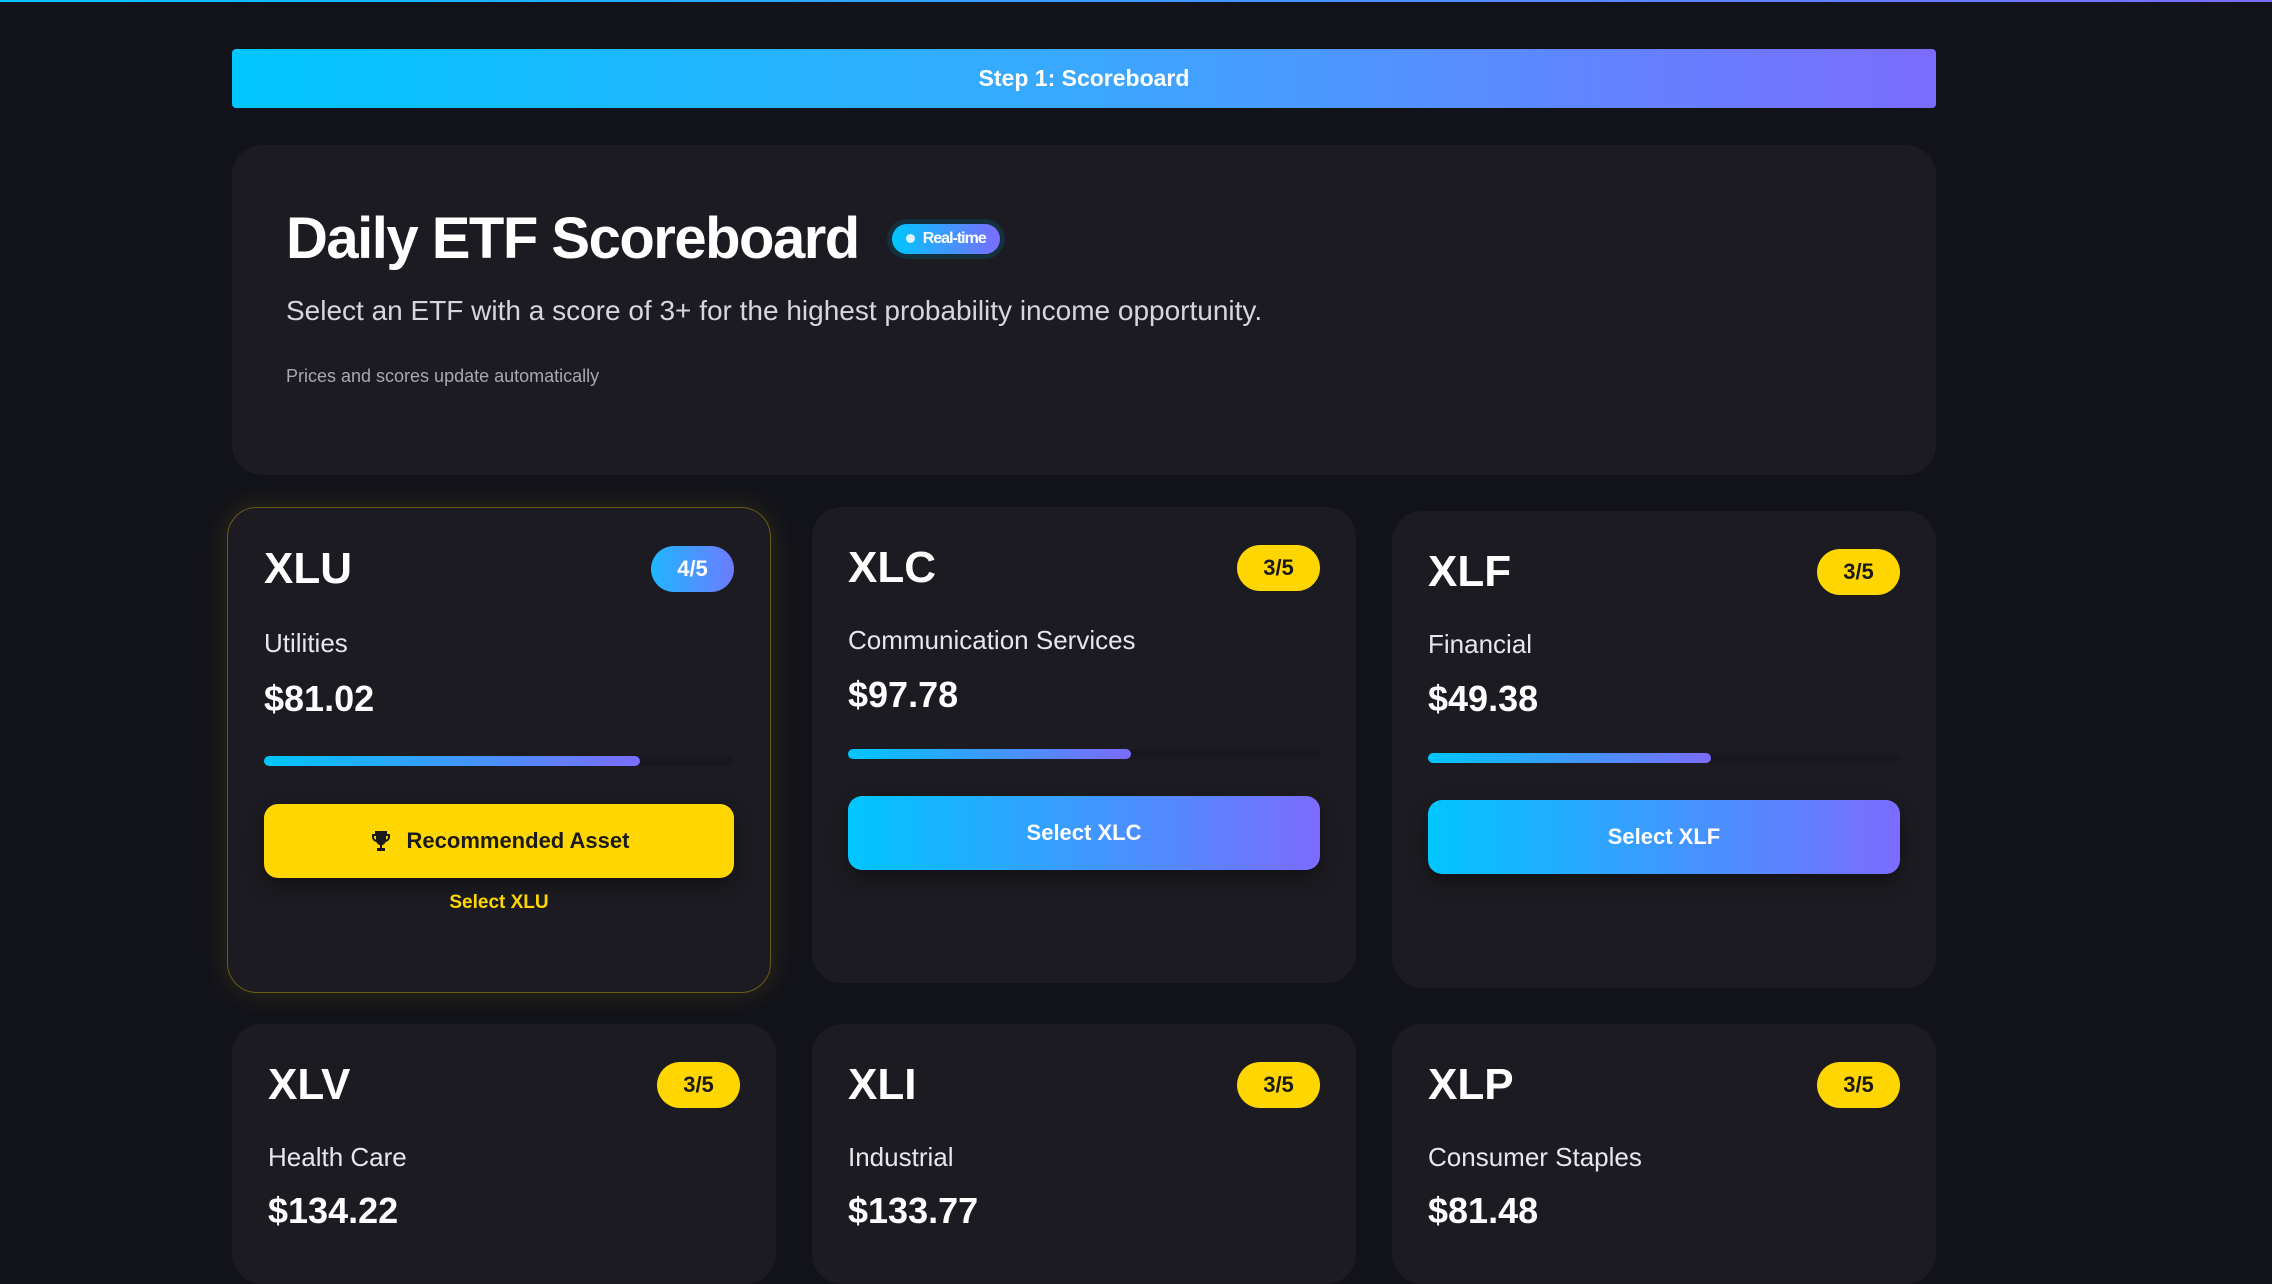 This screenshot has height=1284, width=2272. I want to click on select-button-label: Select XLC, so click(1084, 832).